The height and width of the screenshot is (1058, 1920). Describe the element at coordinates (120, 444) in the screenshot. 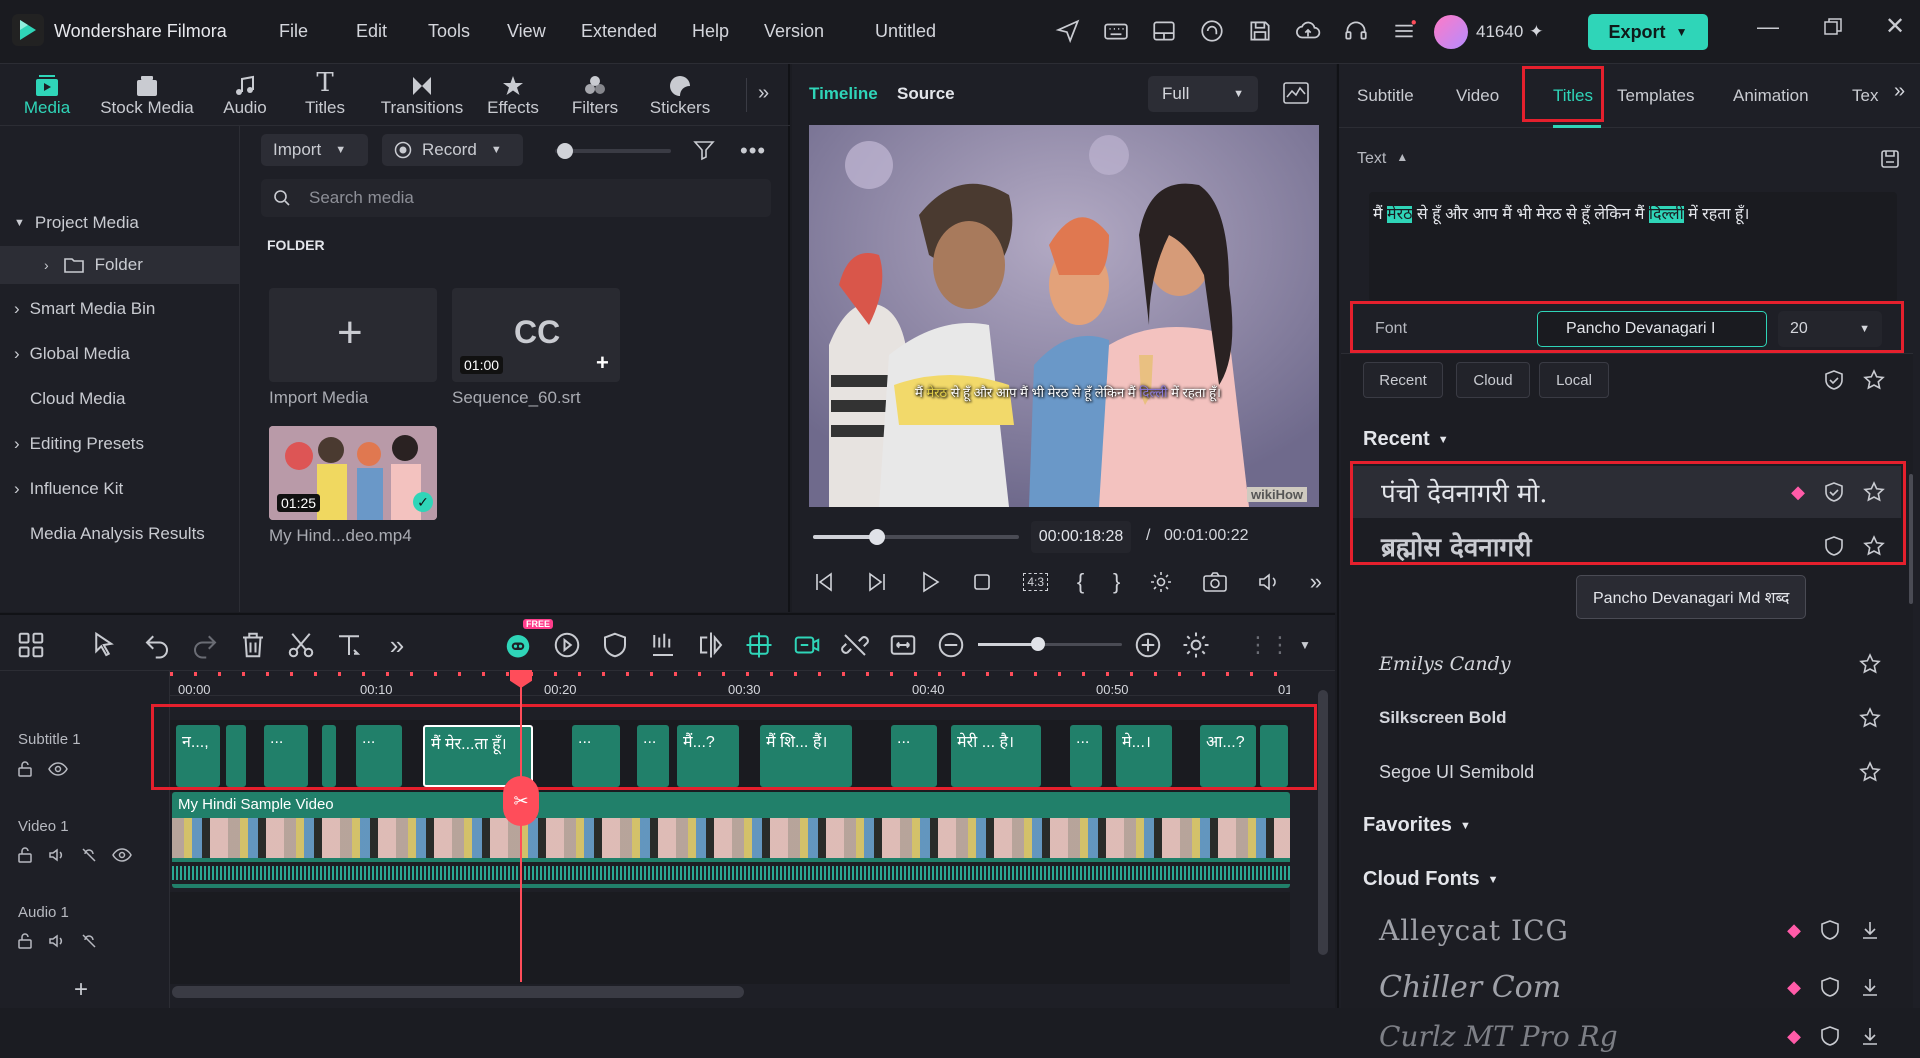

I see `sidebar-item-editing-presets: › Editing Presets` at that location.